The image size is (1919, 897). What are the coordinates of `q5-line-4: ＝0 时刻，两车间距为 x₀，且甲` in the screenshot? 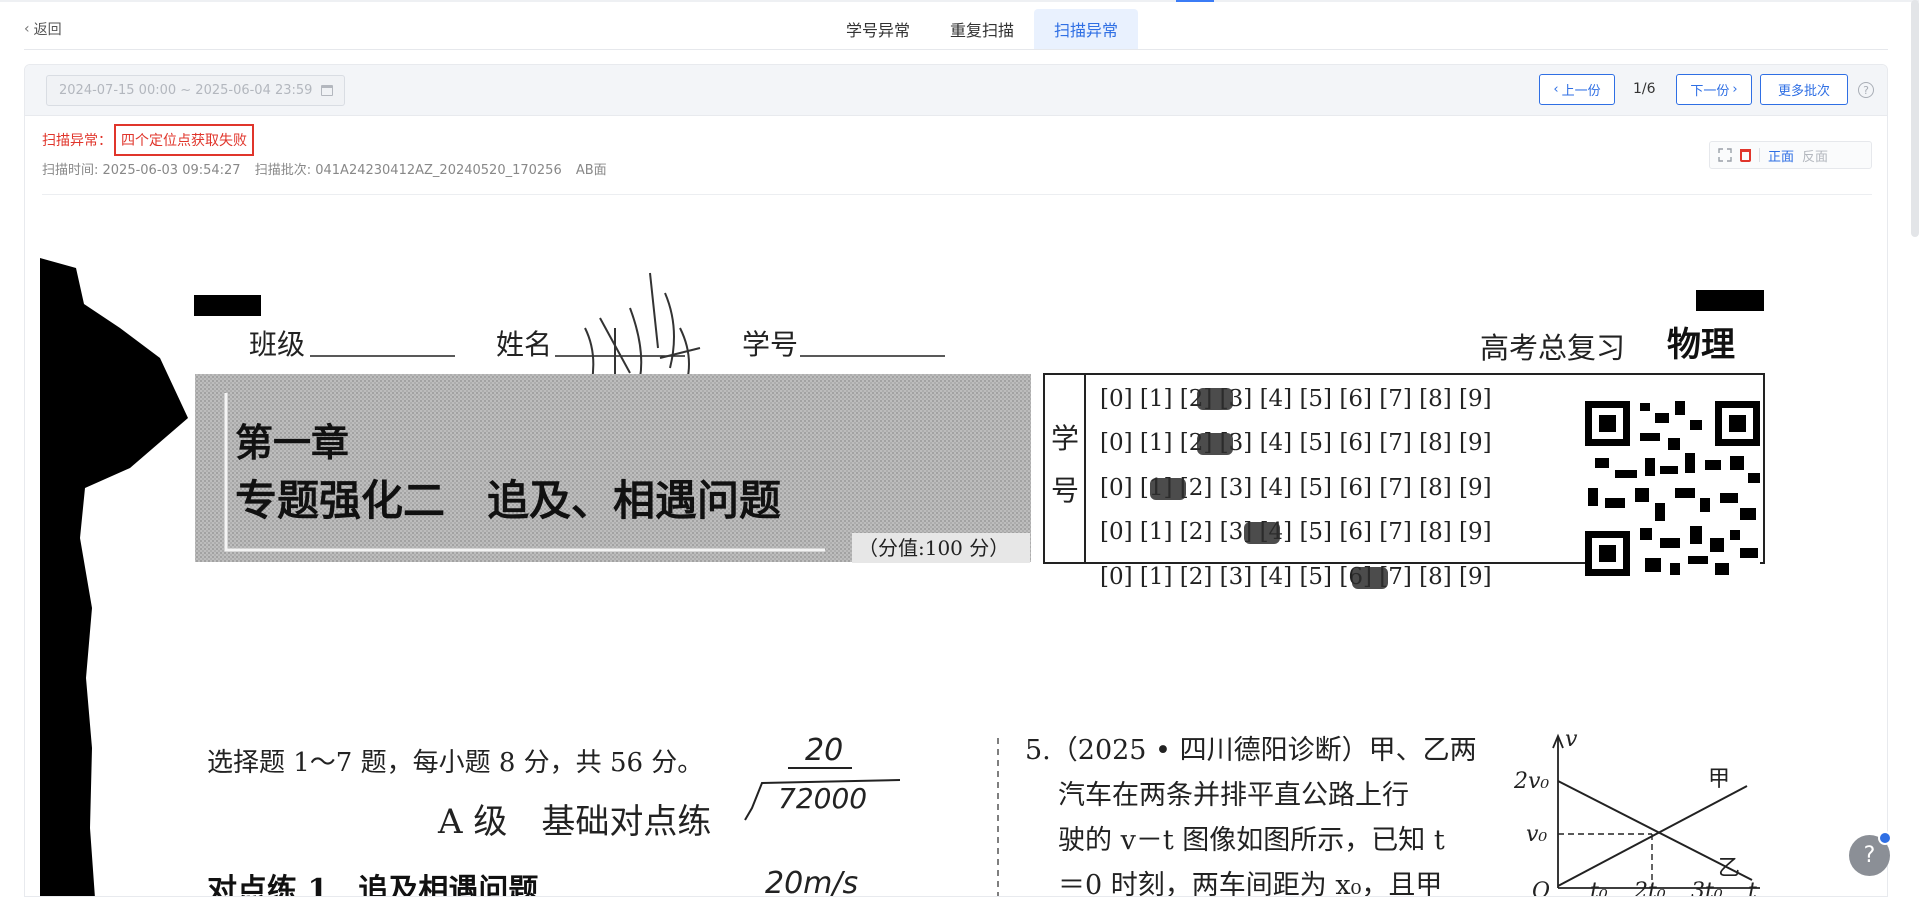 It's located at (1250, 883).